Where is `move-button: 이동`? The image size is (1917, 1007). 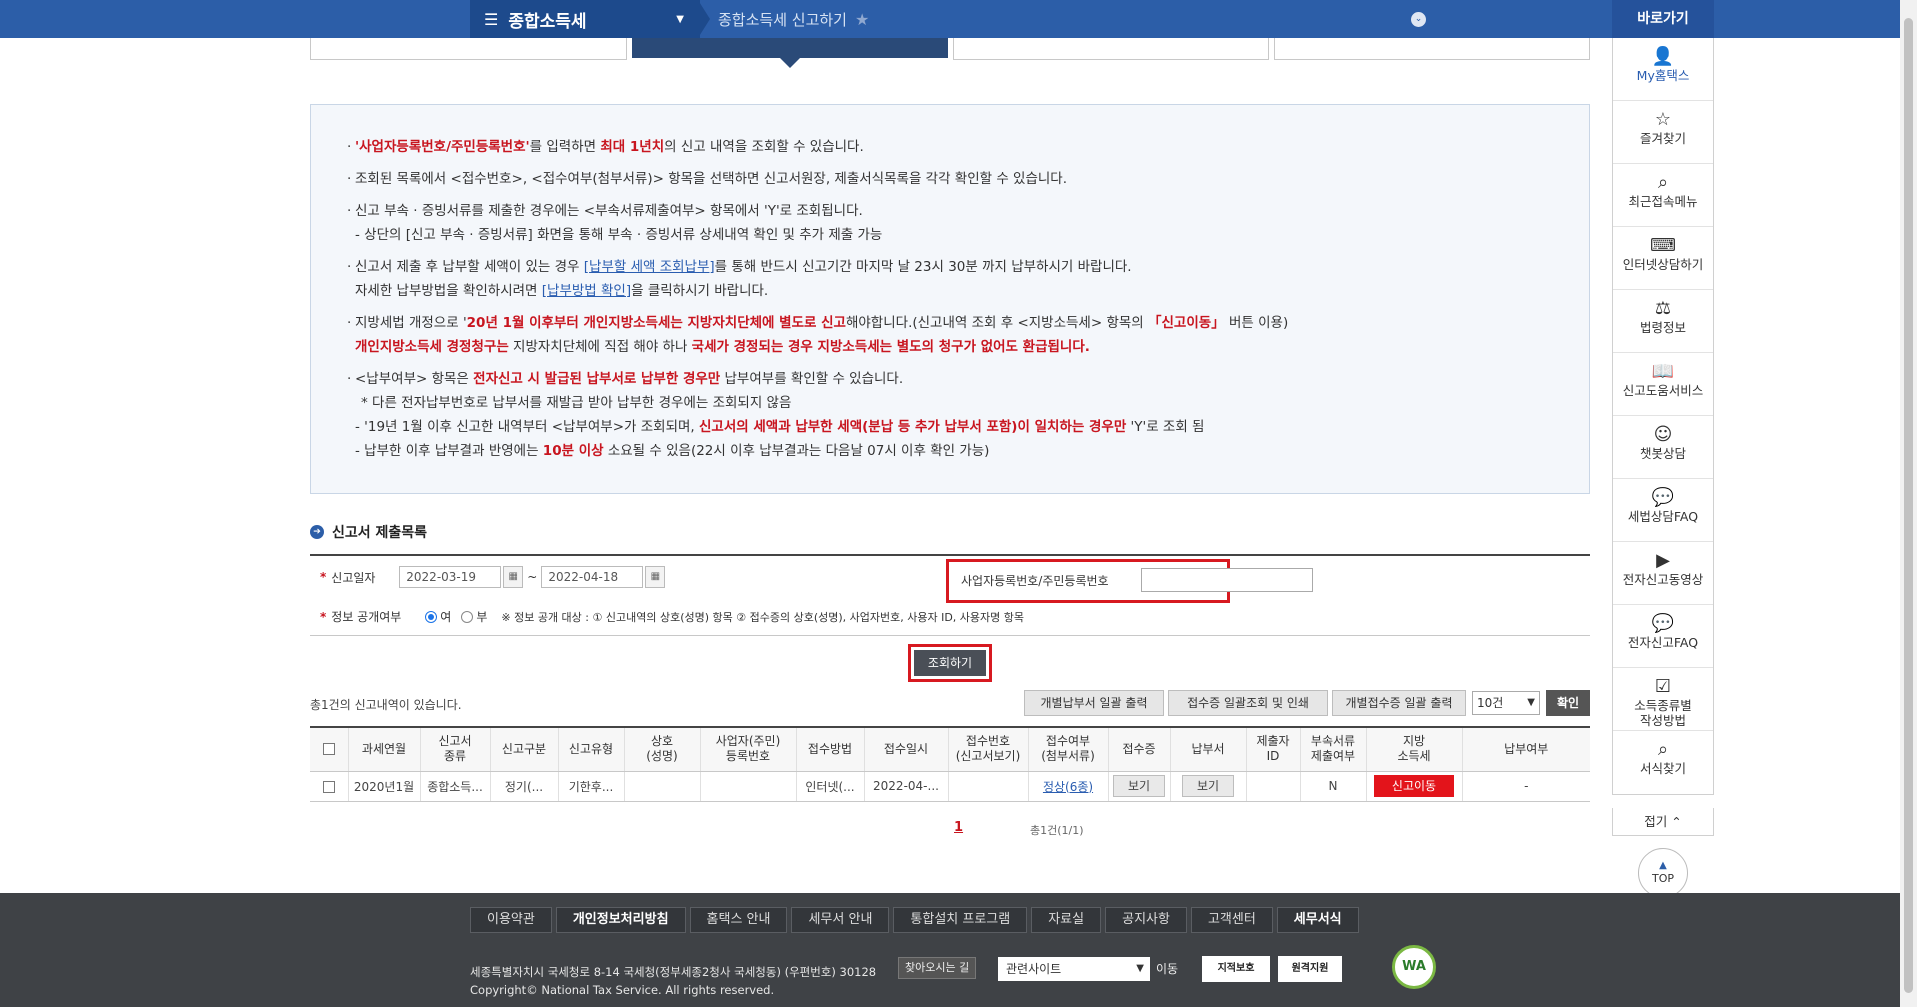
move-button: 이동 is located at coordinates (1167, 969).